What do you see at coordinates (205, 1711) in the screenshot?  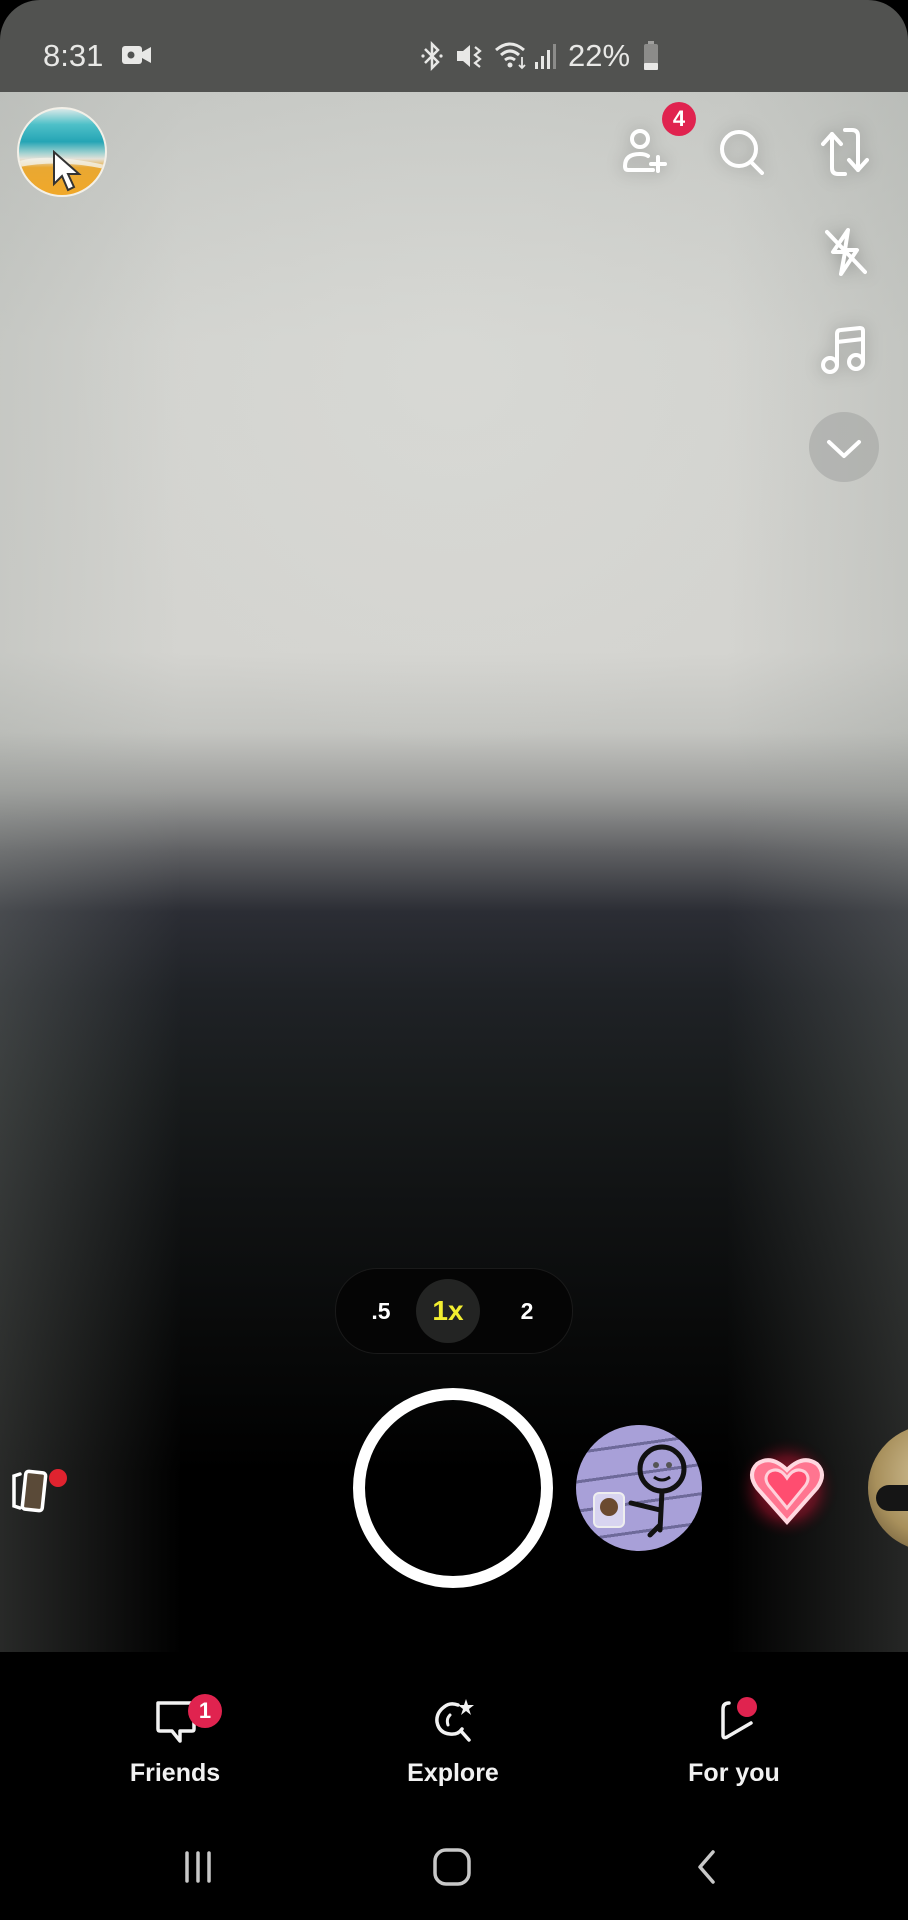 I see `friends-badge: 1` at bounding box center [205, 1711].